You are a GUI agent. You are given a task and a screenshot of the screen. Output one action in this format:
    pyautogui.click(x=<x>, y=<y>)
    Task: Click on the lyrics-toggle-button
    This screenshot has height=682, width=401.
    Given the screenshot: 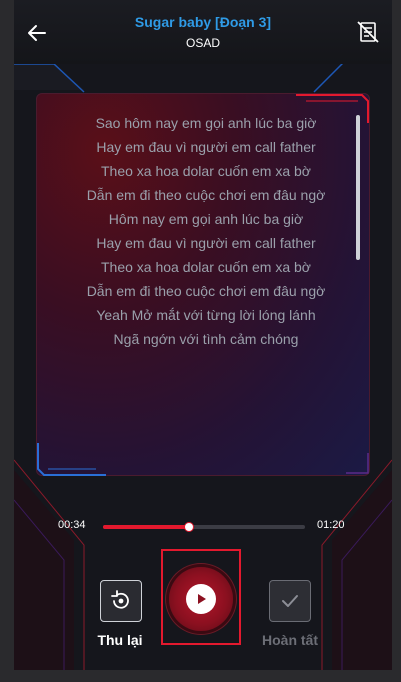 What is the action you would take?
    pyautogui.click(x=368, y=32)
    